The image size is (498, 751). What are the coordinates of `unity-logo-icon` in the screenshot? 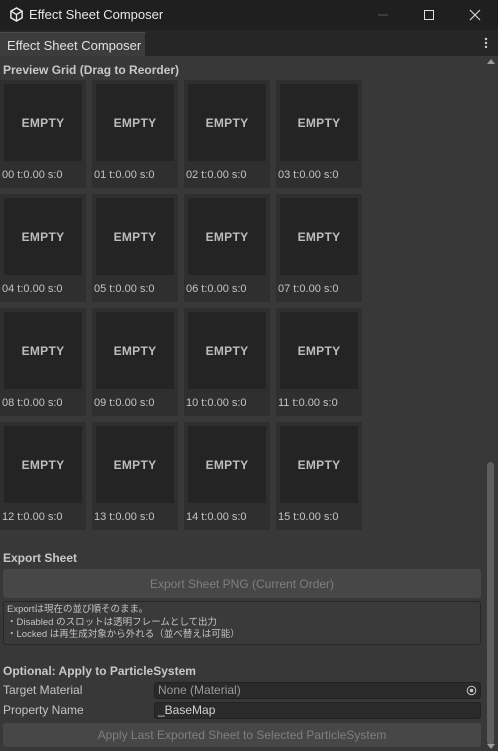 It's located at (16, 14).